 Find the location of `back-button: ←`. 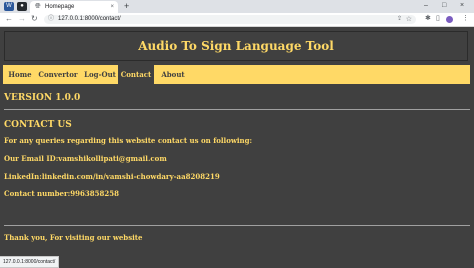

back-button: ← is located at coordinates (9, 19).